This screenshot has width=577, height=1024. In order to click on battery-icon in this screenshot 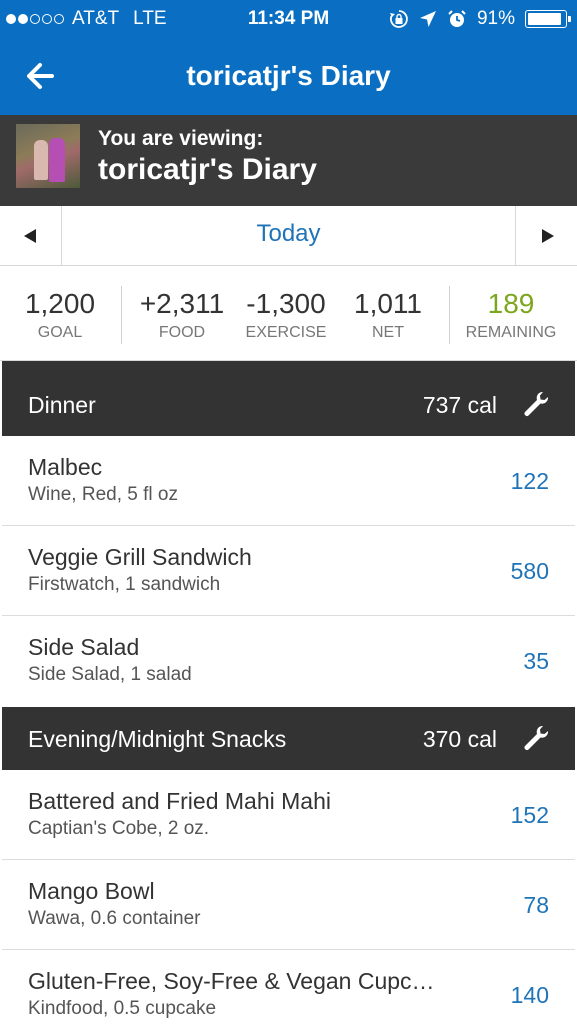, I will do `click(548, 19)`.